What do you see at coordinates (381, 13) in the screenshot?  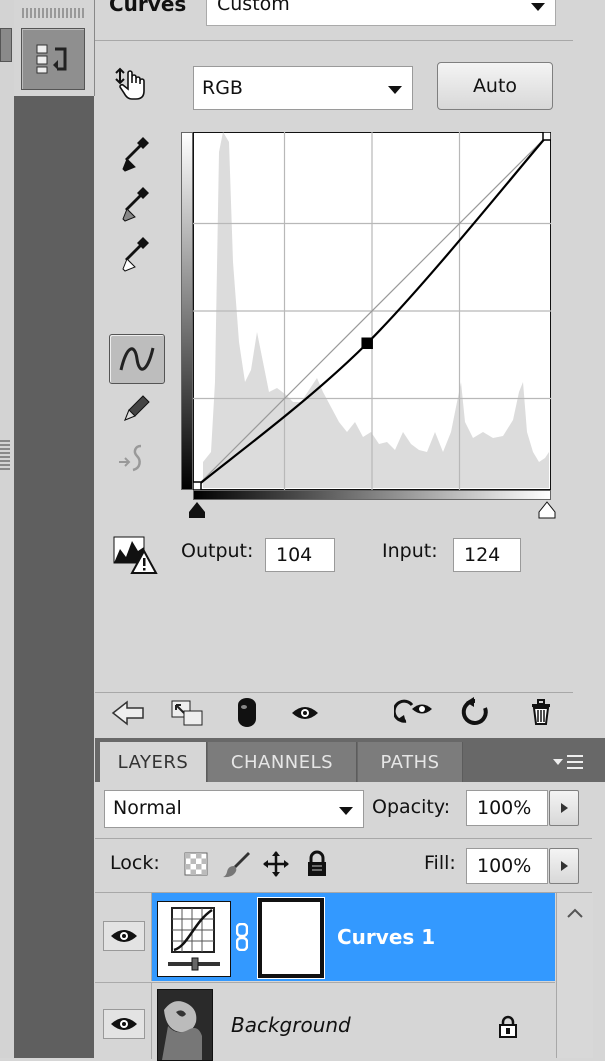 I see `preset-dropdown: Custom` at bounding box center [381, 13].